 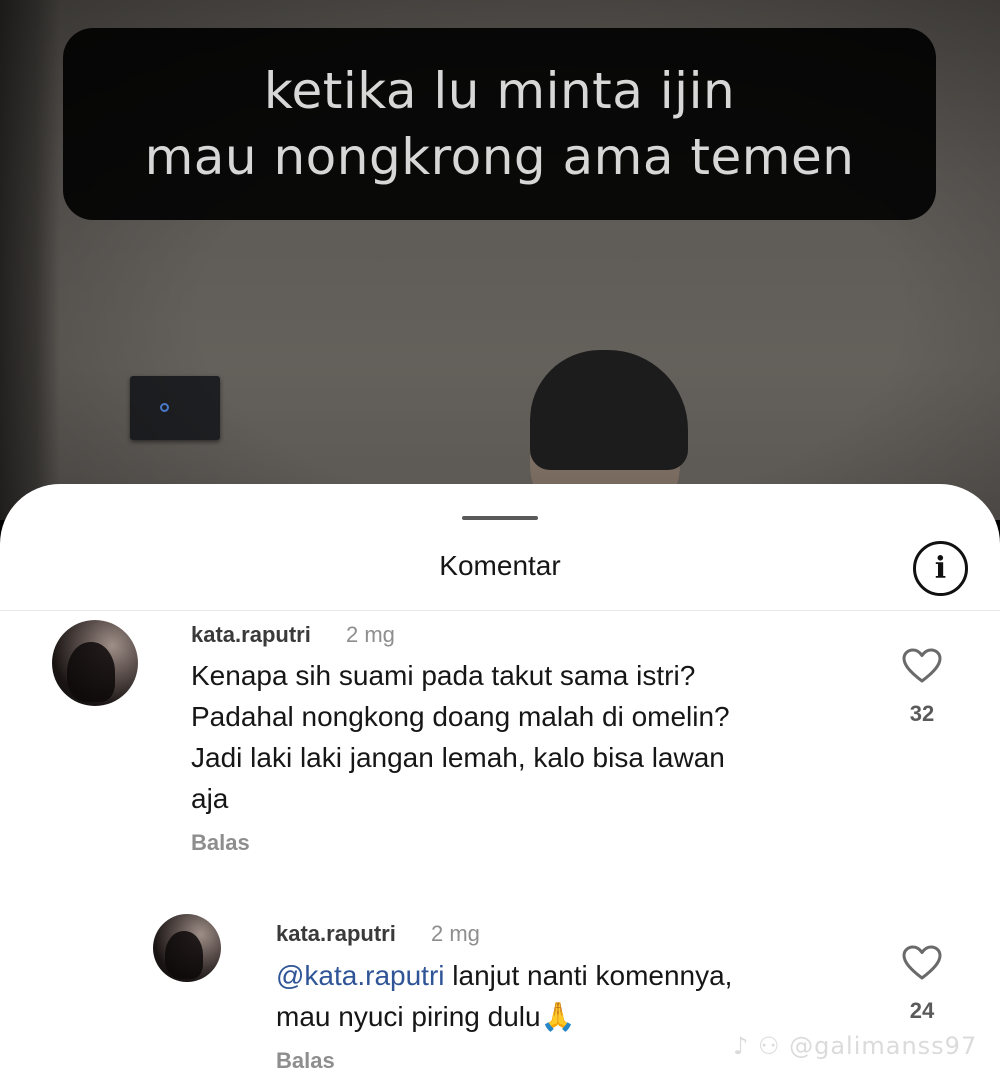 What do you see at coordinates (499, 157) in the screenshot?
I see `caption-line-2: mau nongkrong ama temen` at bounding box center [499, 157].